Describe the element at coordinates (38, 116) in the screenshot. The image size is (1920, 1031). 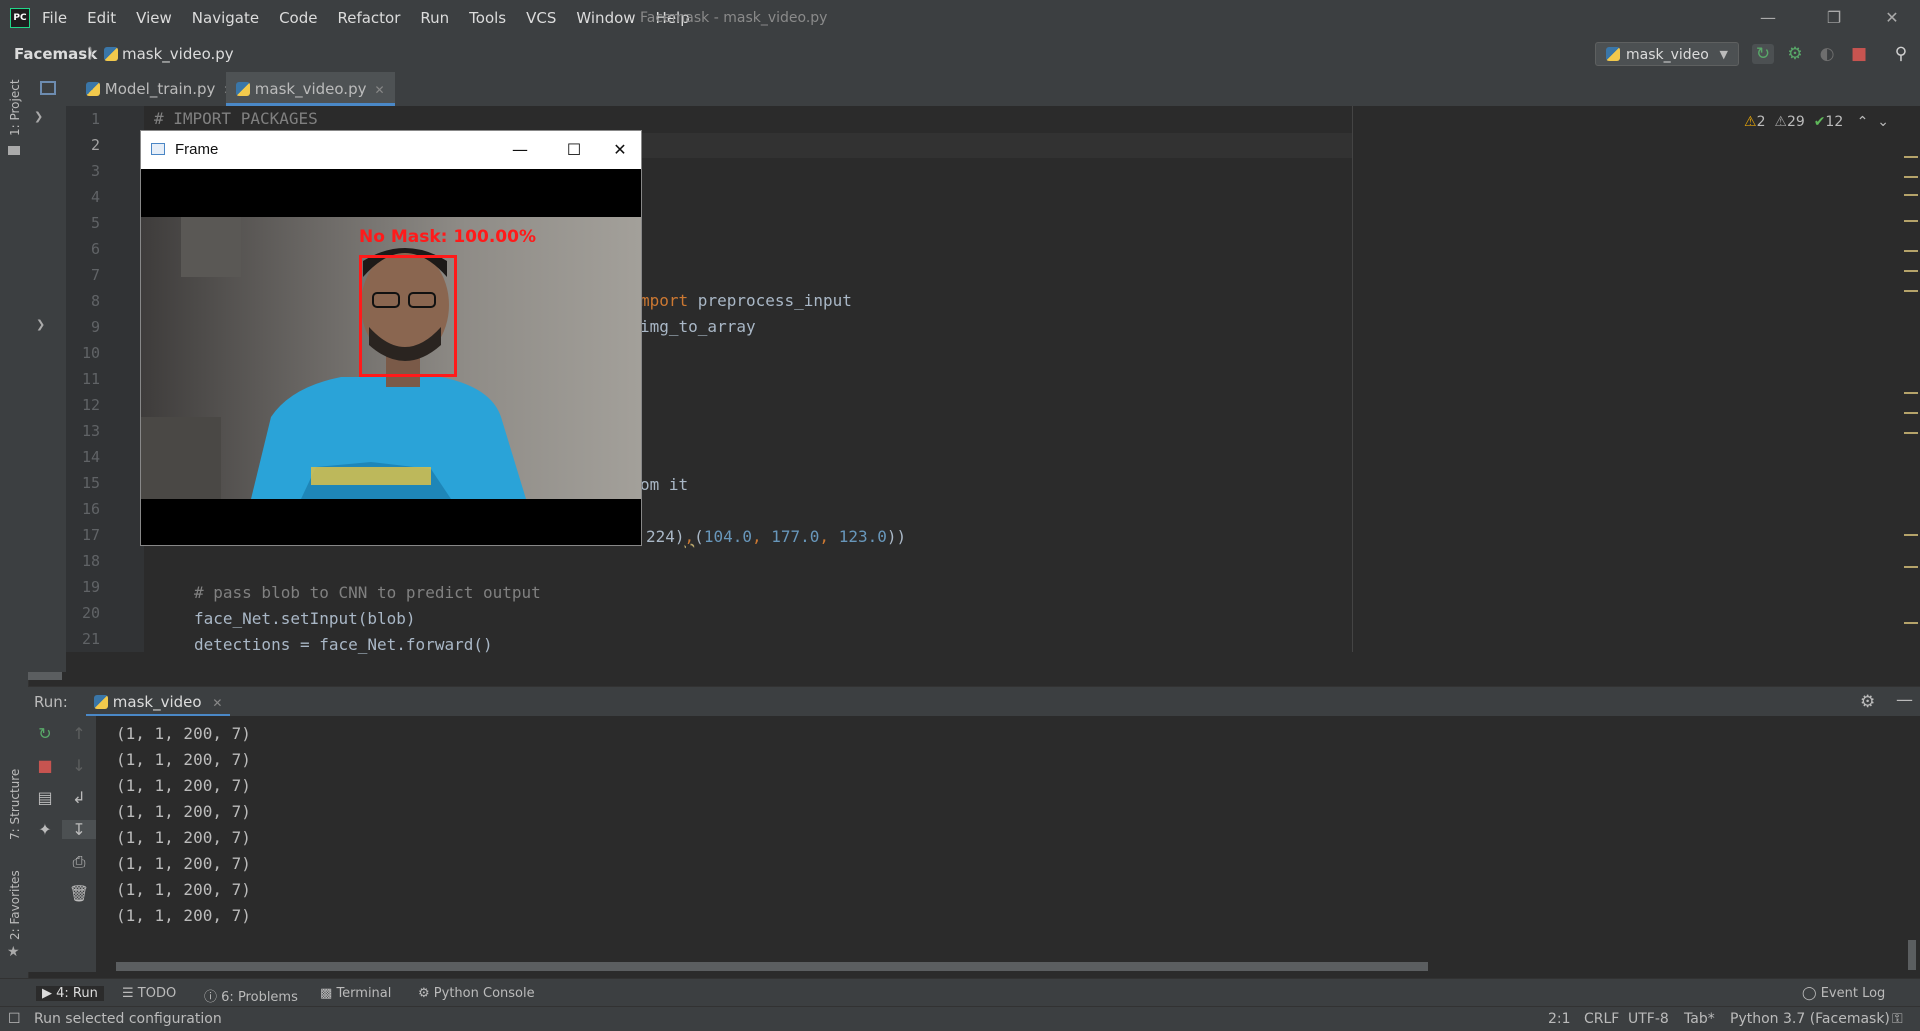
I see `chevron-down-icon: ❯` at that location.